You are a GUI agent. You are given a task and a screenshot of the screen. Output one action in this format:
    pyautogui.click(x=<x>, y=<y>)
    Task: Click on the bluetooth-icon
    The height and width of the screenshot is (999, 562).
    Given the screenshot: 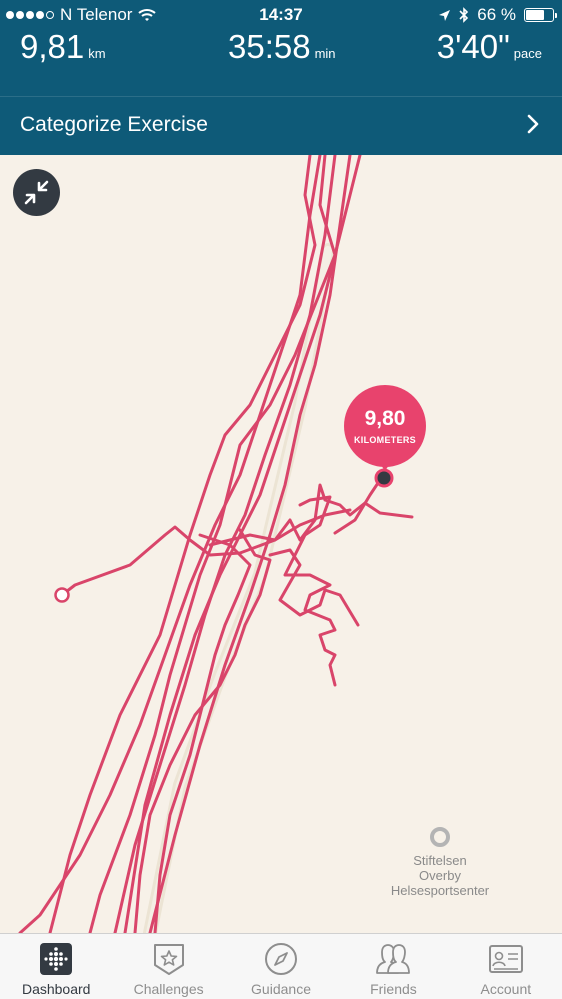 What is the action you would take?
    pyautogui.click(x=464, y=15)
    